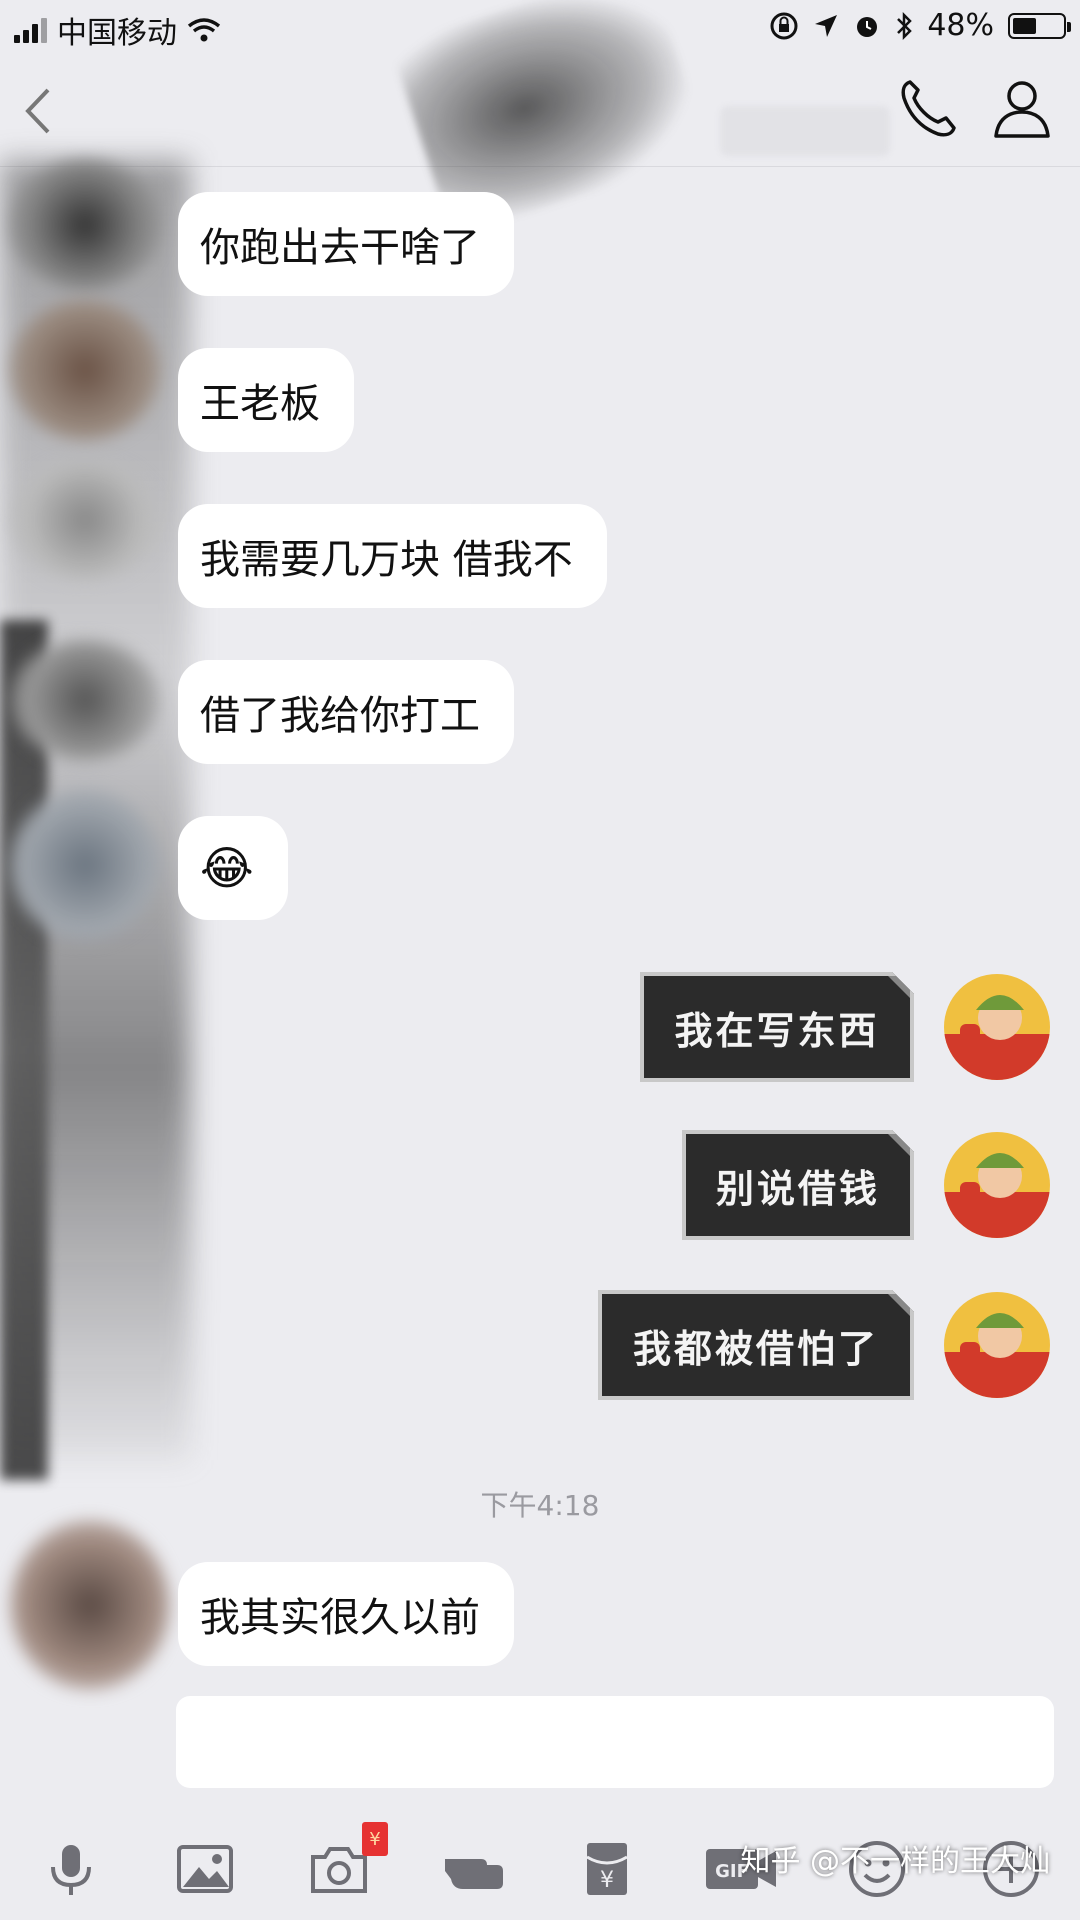  I want to click on image-icon, so click(205, 1869).